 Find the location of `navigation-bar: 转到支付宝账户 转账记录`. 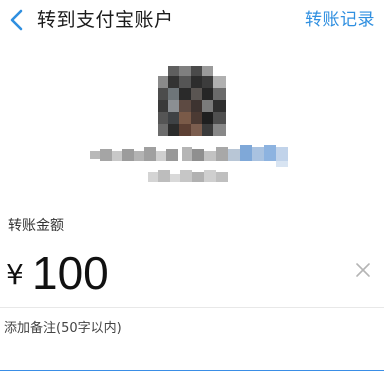

navigation-bar: 转到支付宝账户 转账记录 is located at coordinates (192, 21).